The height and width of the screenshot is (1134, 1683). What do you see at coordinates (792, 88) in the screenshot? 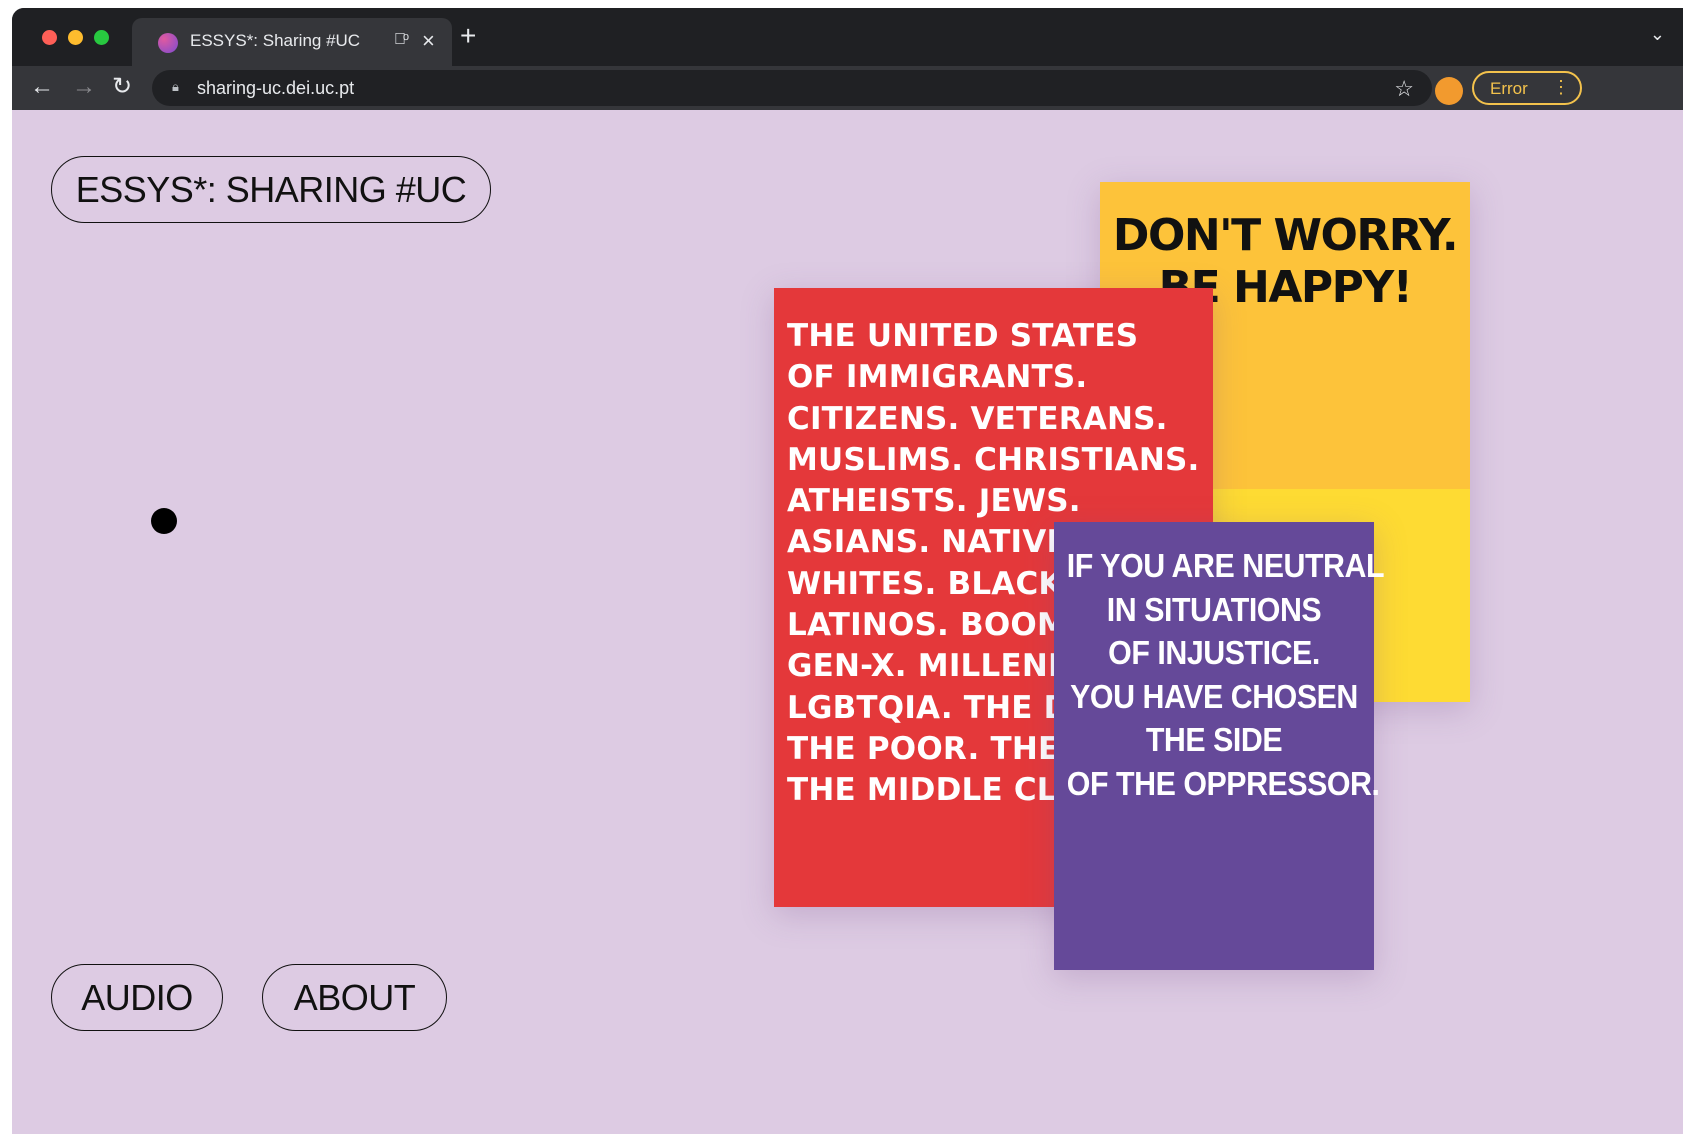
I see `address-bar: 🔒︎ sharing-uc.dei.uc.pt ☆` at bounding box center [792, 88].